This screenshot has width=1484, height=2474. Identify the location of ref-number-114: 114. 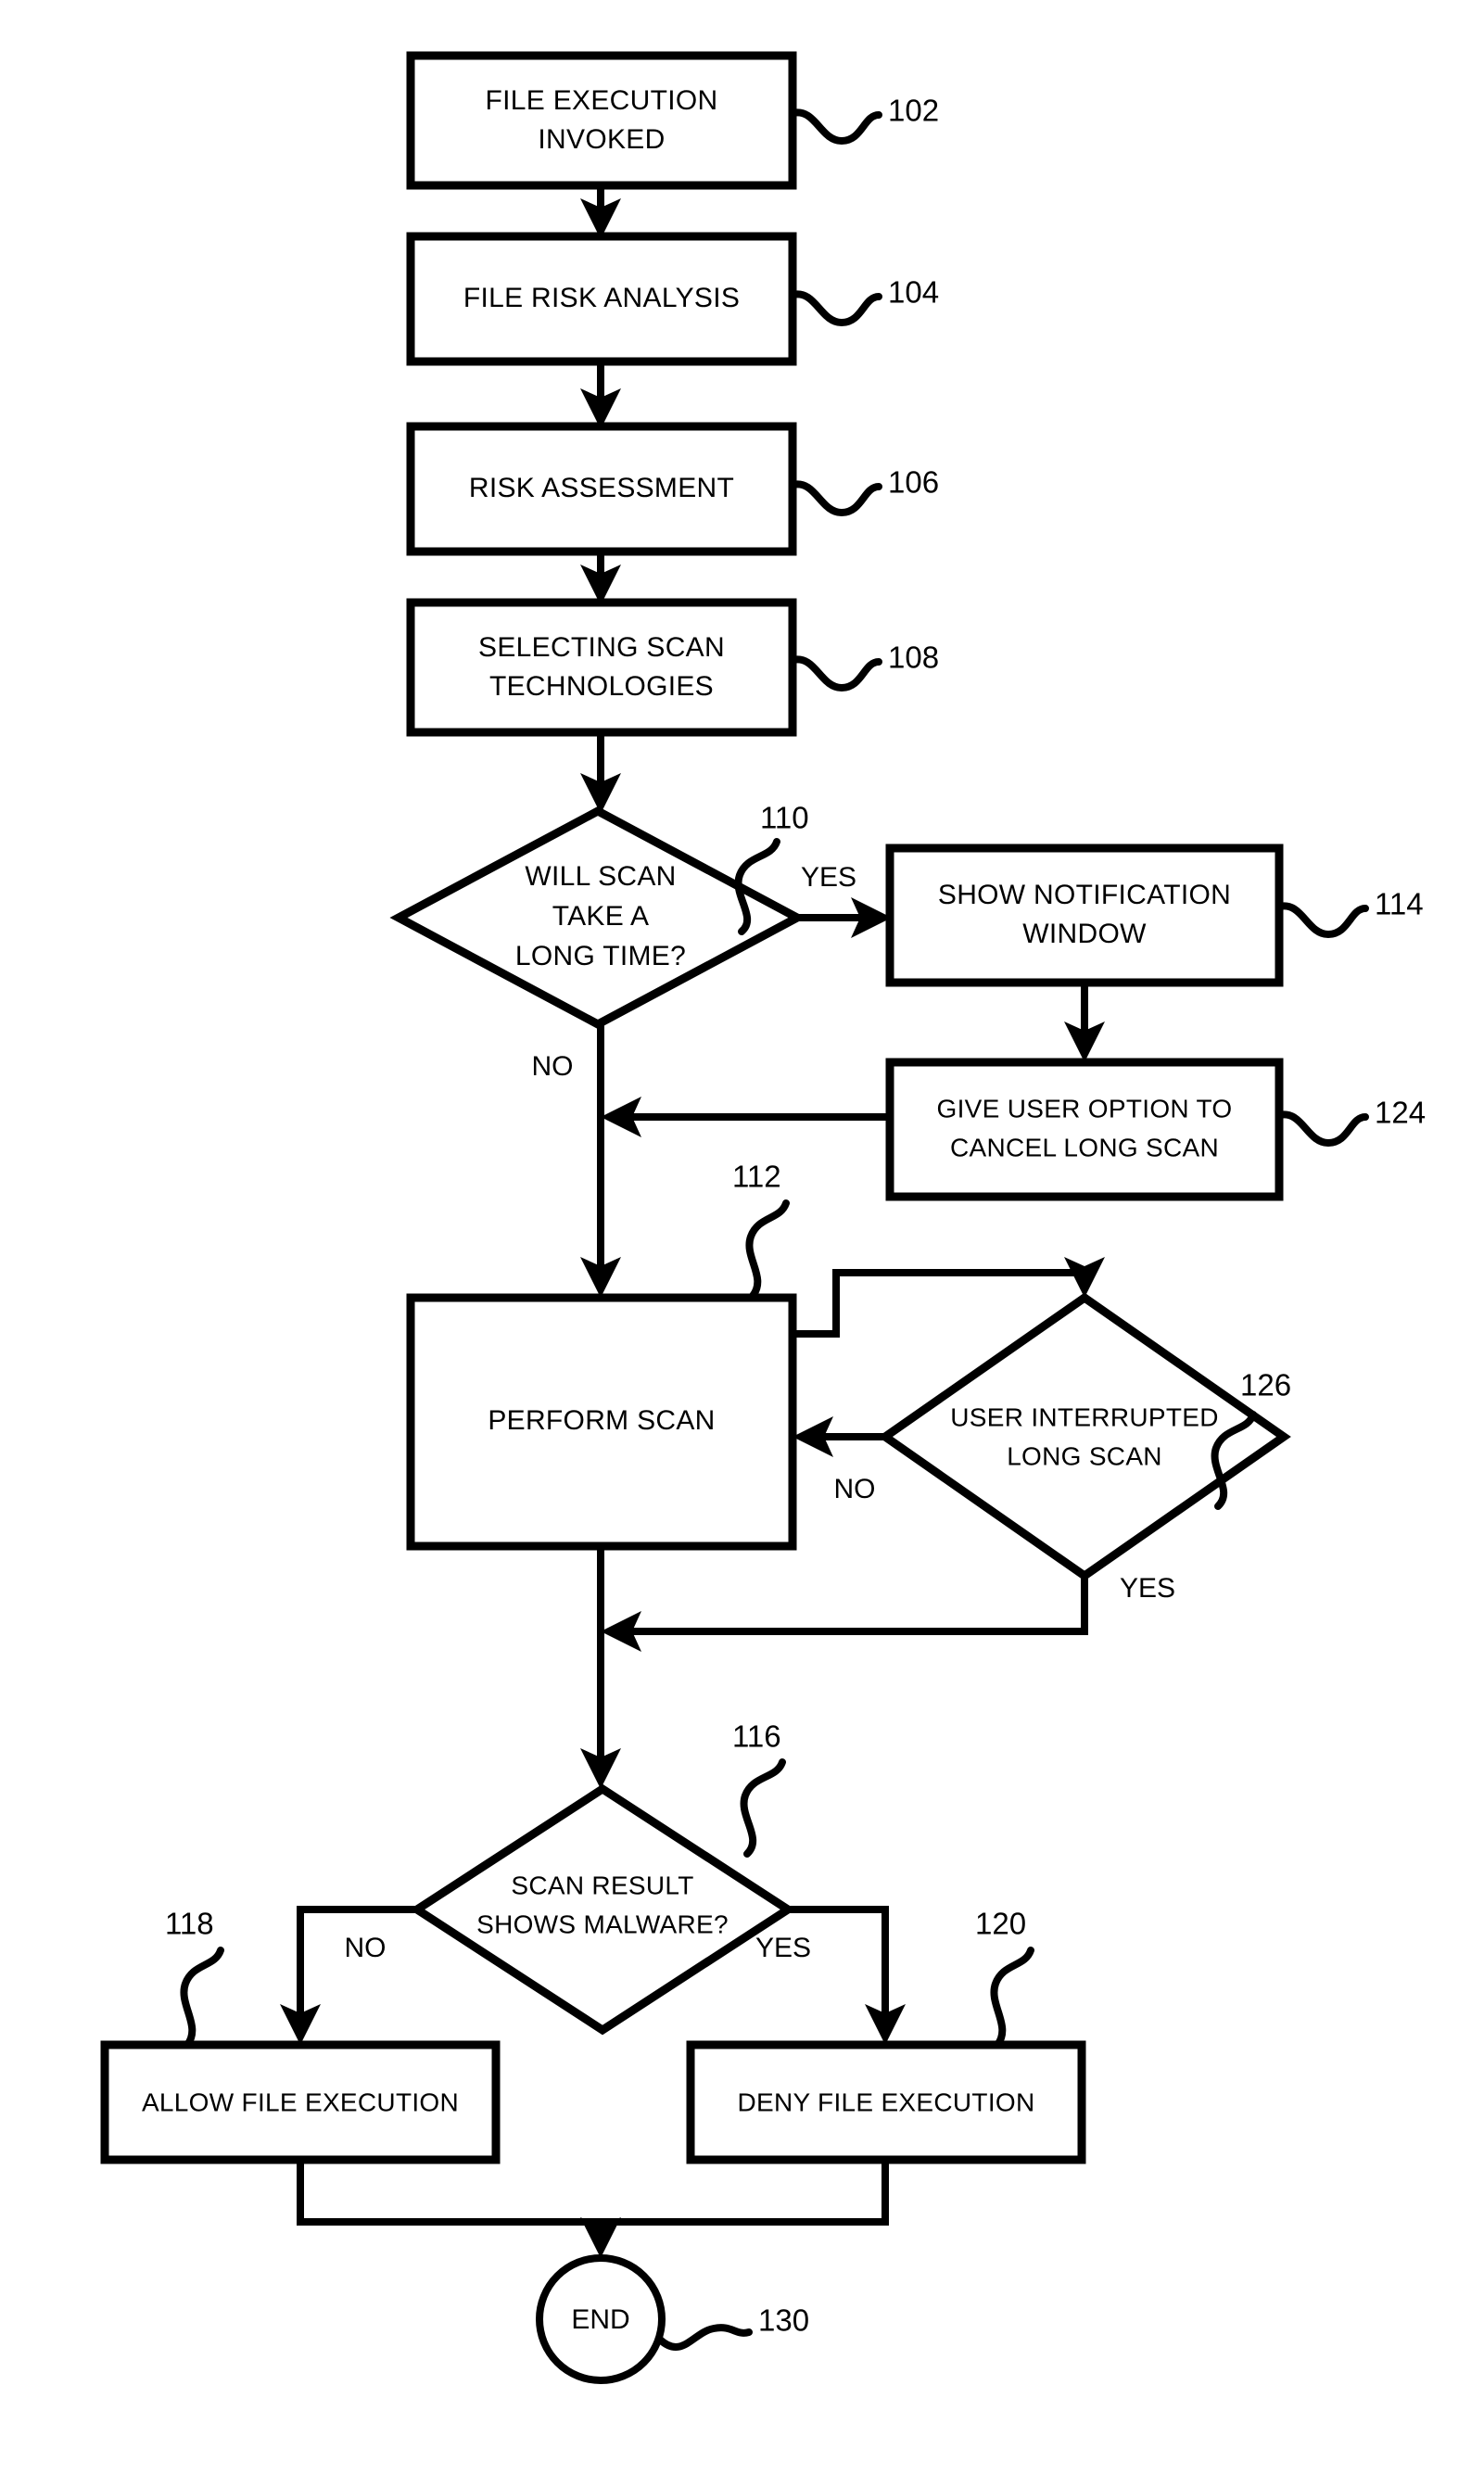
(1399, 904).